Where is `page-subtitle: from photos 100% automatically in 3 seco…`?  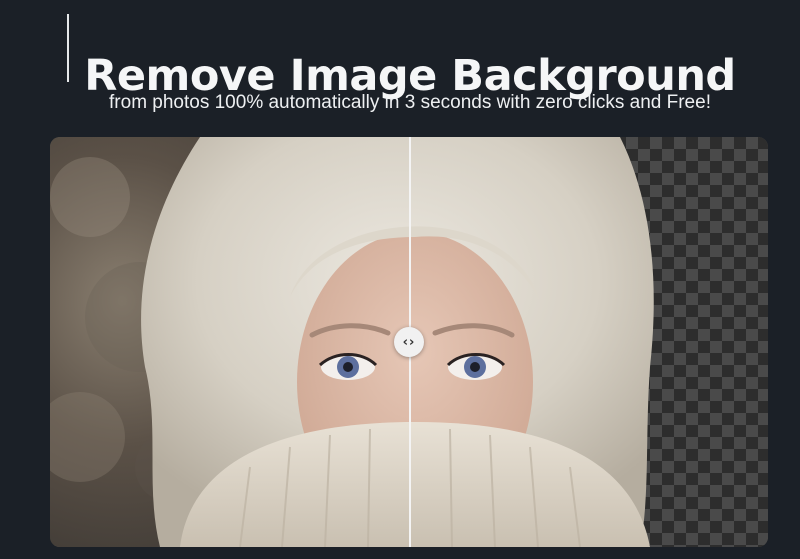 page-subtitle: from photos 100% automatically in 3 seco… is located at coordinates (410, 102).